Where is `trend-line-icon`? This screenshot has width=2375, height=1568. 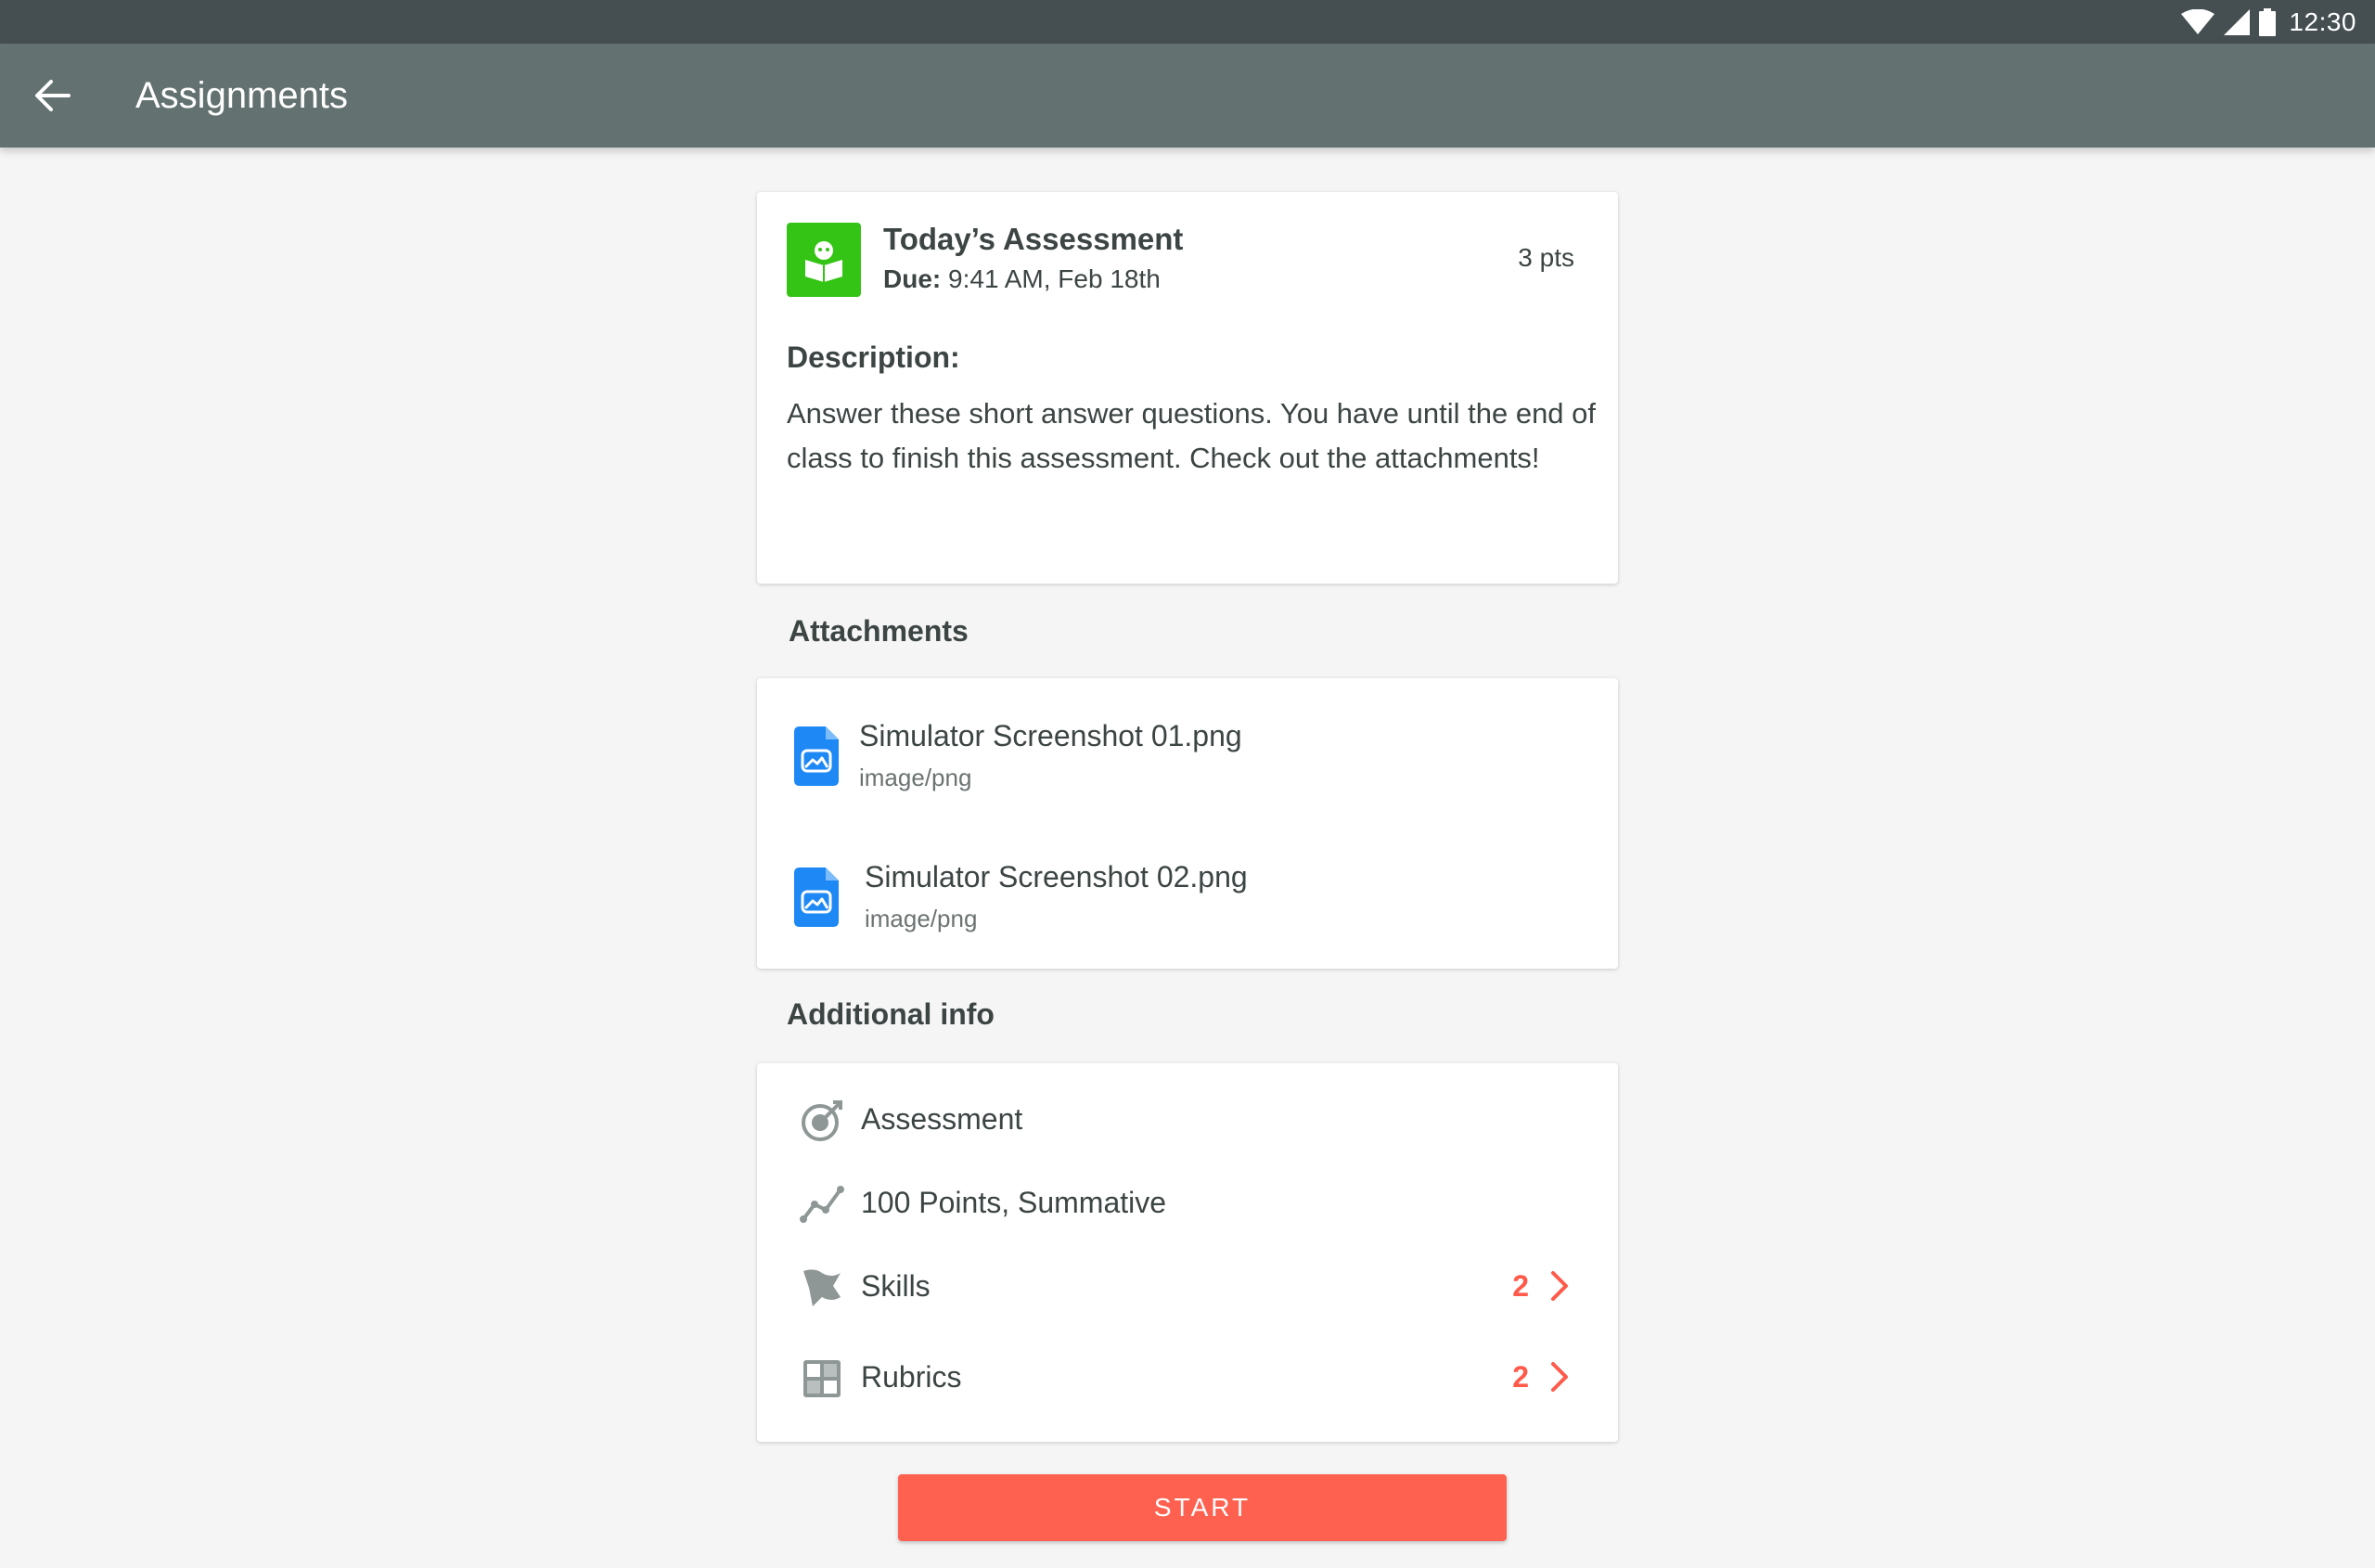 trend-line-icon is located at coordinates (822, 1204).